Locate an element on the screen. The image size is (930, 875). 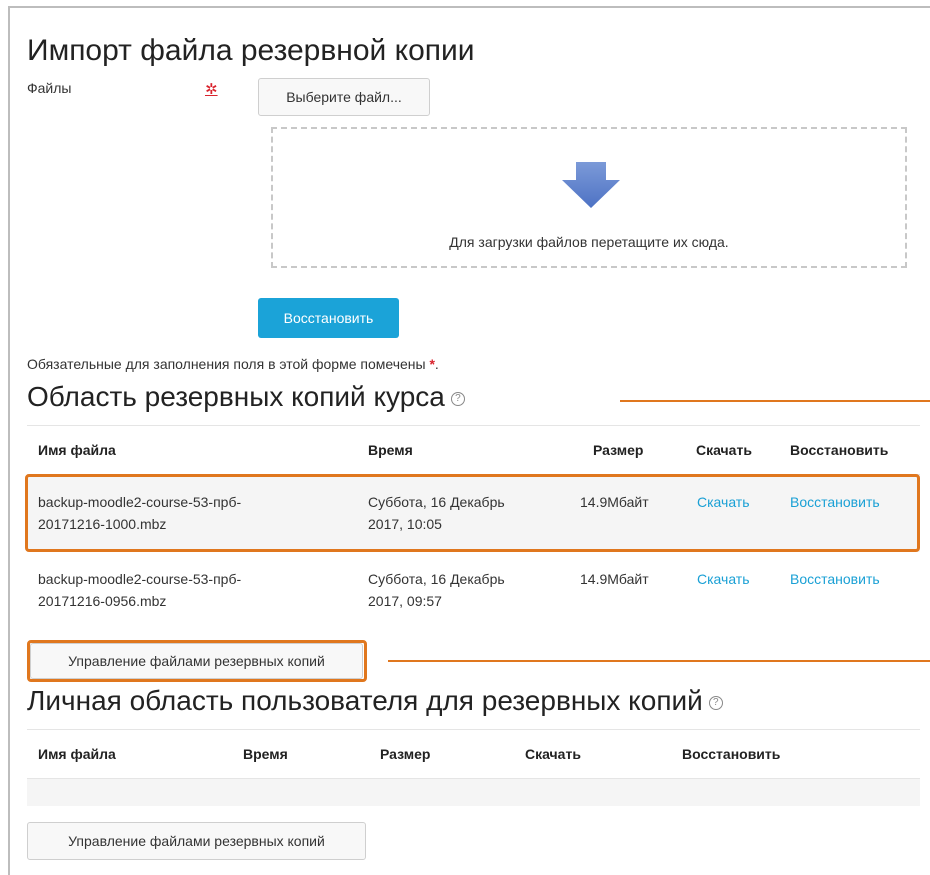
course-backups-heading: Область резервных копий курса? is located at coordinates (246, 397).